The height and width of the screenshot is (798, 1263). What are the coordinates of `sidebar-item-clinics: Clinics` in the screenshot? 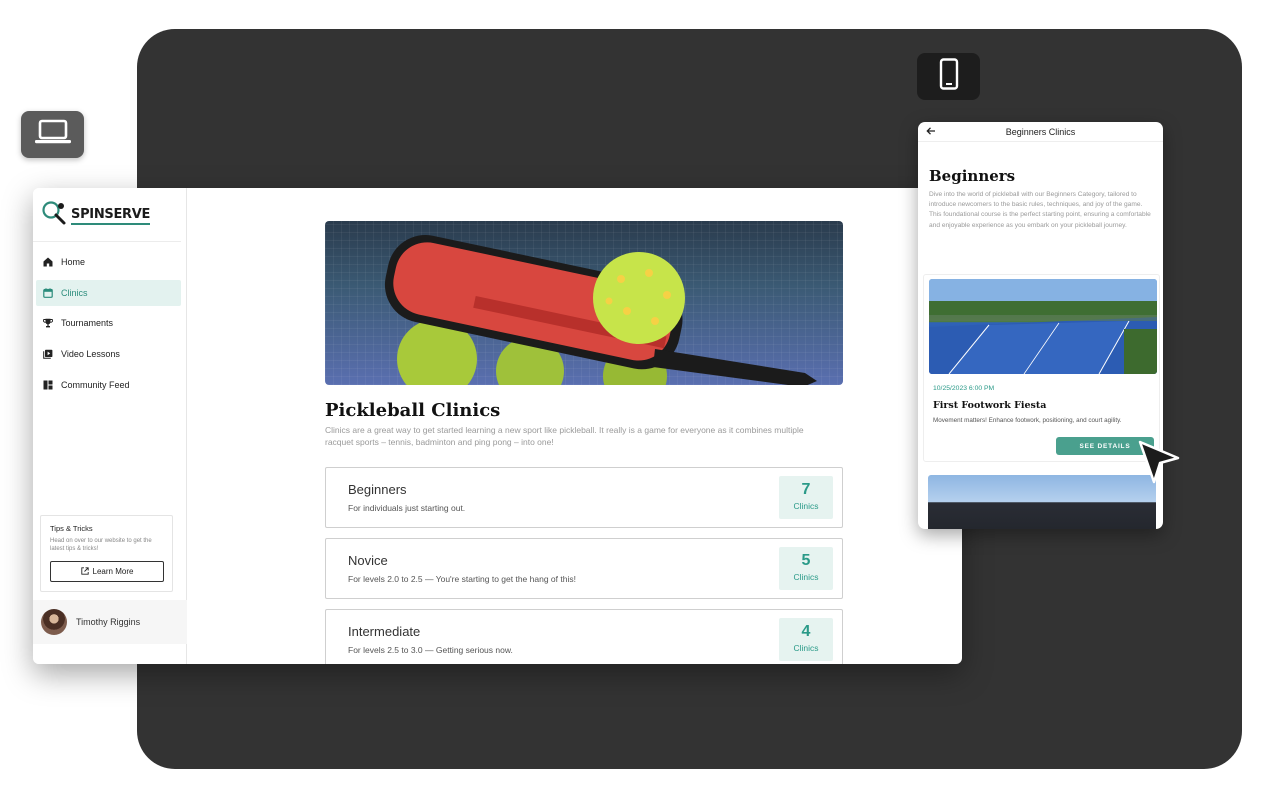 It's located at (108, 292).